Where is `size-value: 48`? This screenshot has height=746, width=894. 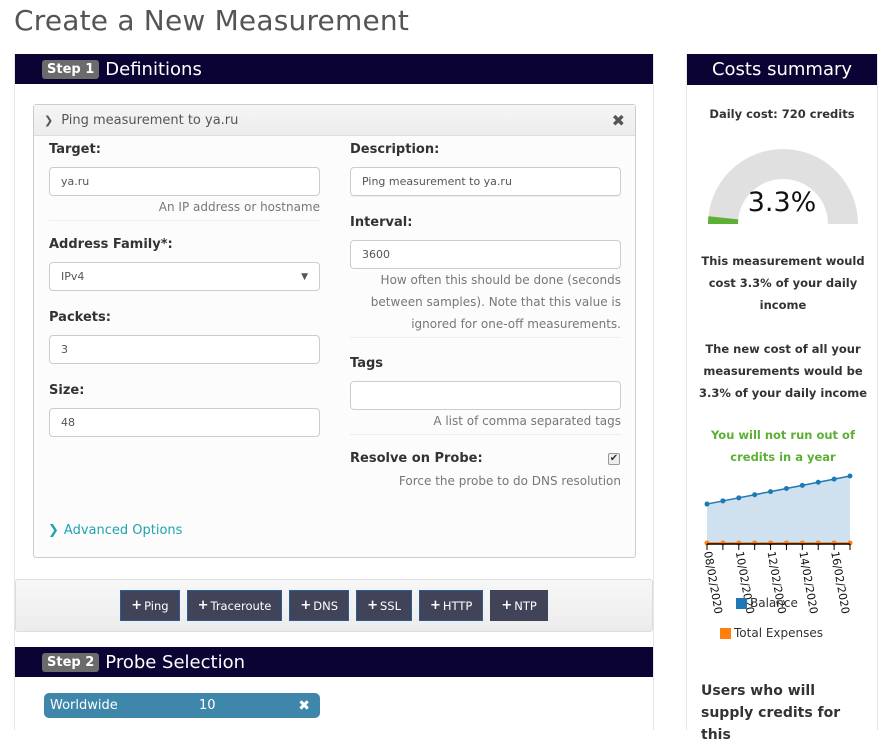 size-value: 48 is located at coordinates (68, 422).